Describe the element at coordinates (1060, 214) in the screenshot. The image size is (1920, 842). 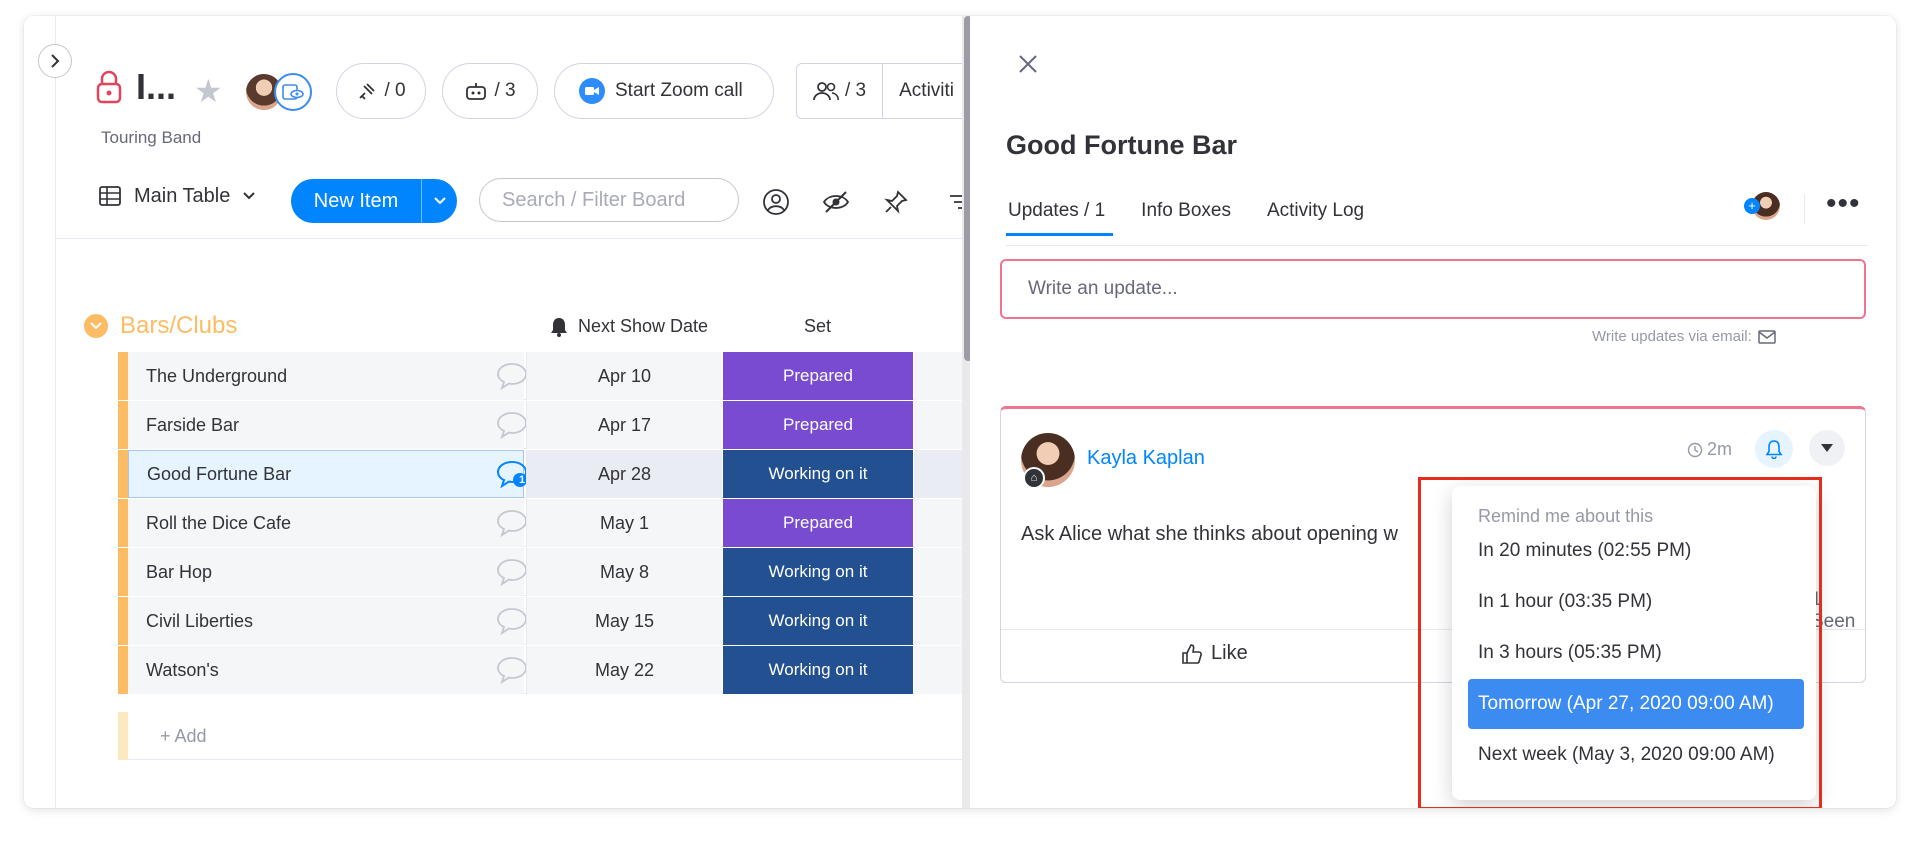
I see `tab-updates: Updates / 1` at that location.